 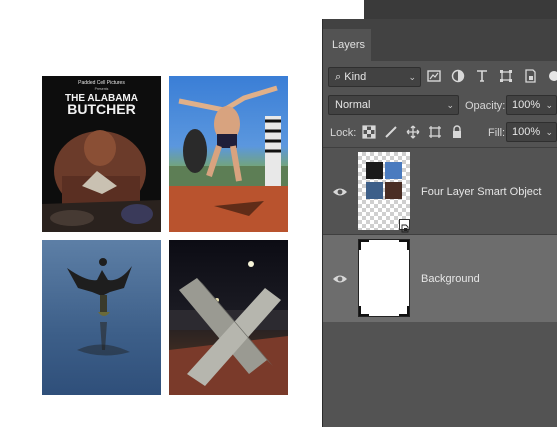 What do you see at coordinates (506, 76) in the screenshot?
I see `shape-filter-icon` at bounding box center [506, 76].